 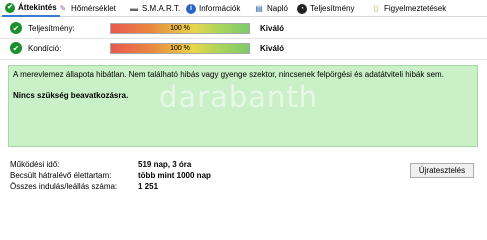 What do you see at coordinates (35, 164) in the screenshot?
I see `uptime-label: Működési idő:` at bounding box center [35, 164].